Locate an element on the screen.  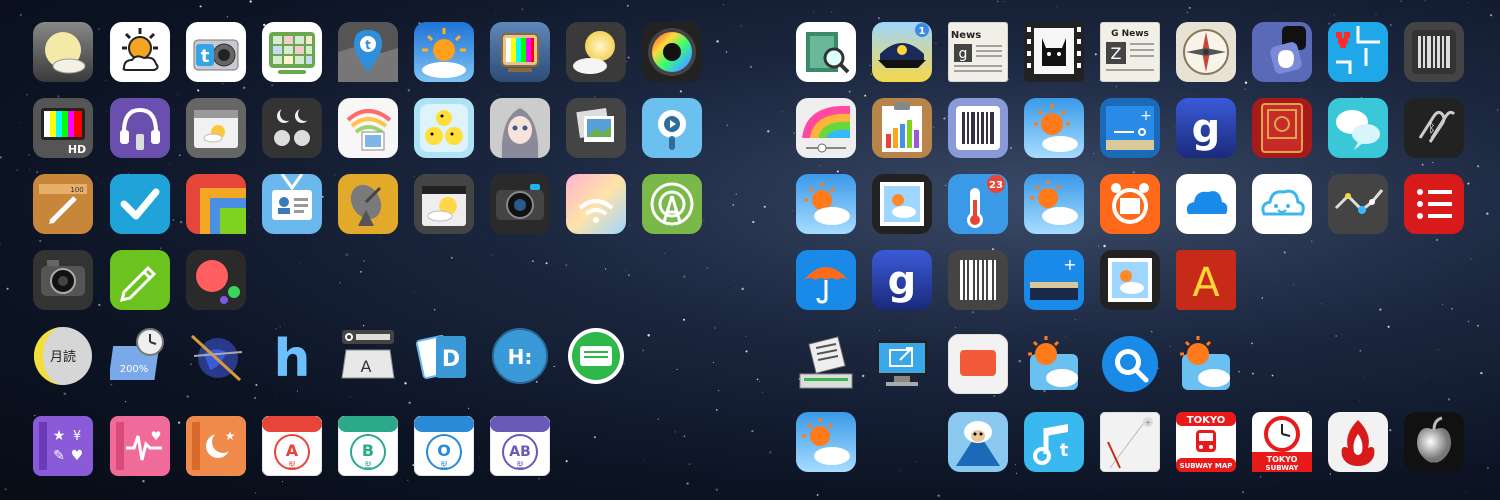
tokyo-subway-clock-app-icon: TOKYO SUBWAY is located at coordinates (1282, 442).